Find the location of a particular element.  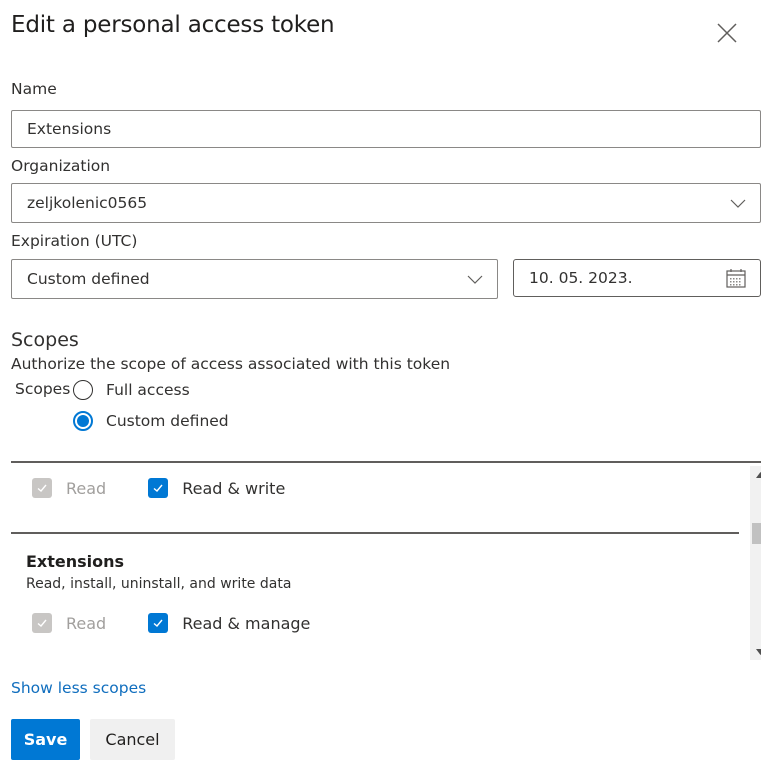

checkbox-read-manage: Read & manage is located at coordinates (229, 623).